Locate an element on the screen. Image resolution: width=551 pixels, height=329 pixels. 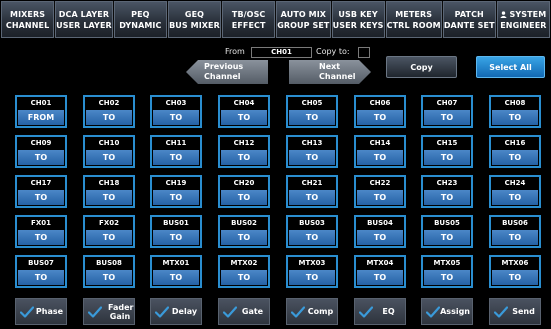
nav-tab-usb-key: USB KEY USER KEYS is located at coordinates (358, 19).